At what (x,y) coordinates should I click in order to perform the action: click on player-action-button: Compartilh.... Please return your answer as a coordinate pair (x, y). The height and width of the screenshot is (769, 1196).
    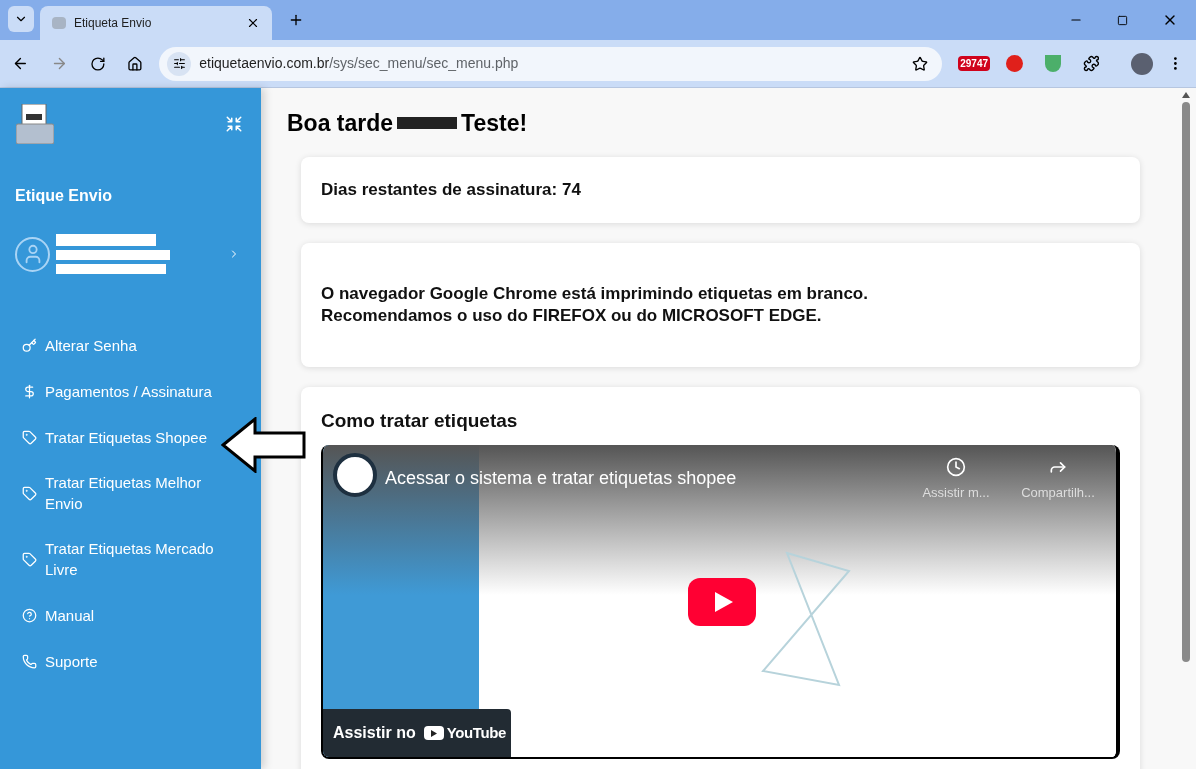
    Looking at the image, I should click on (1058, 480).